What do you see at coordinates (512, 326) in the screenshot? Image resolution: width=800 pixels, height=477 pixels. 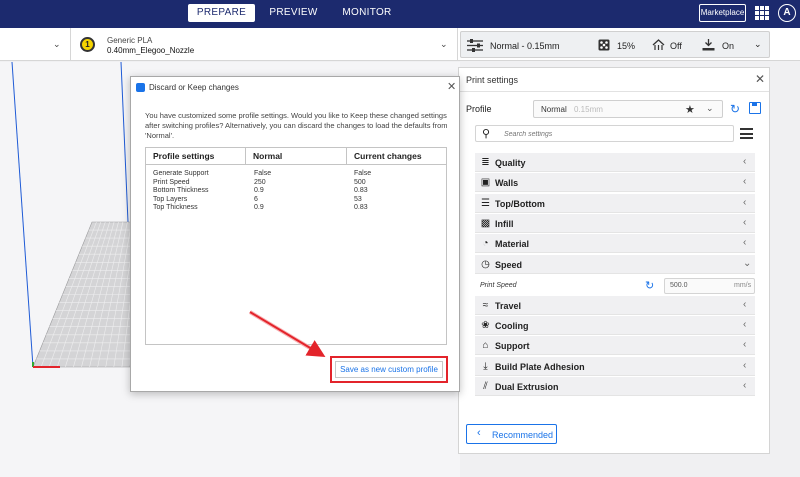 I see `category-label: Cooling` at bounding box center [512, 326].